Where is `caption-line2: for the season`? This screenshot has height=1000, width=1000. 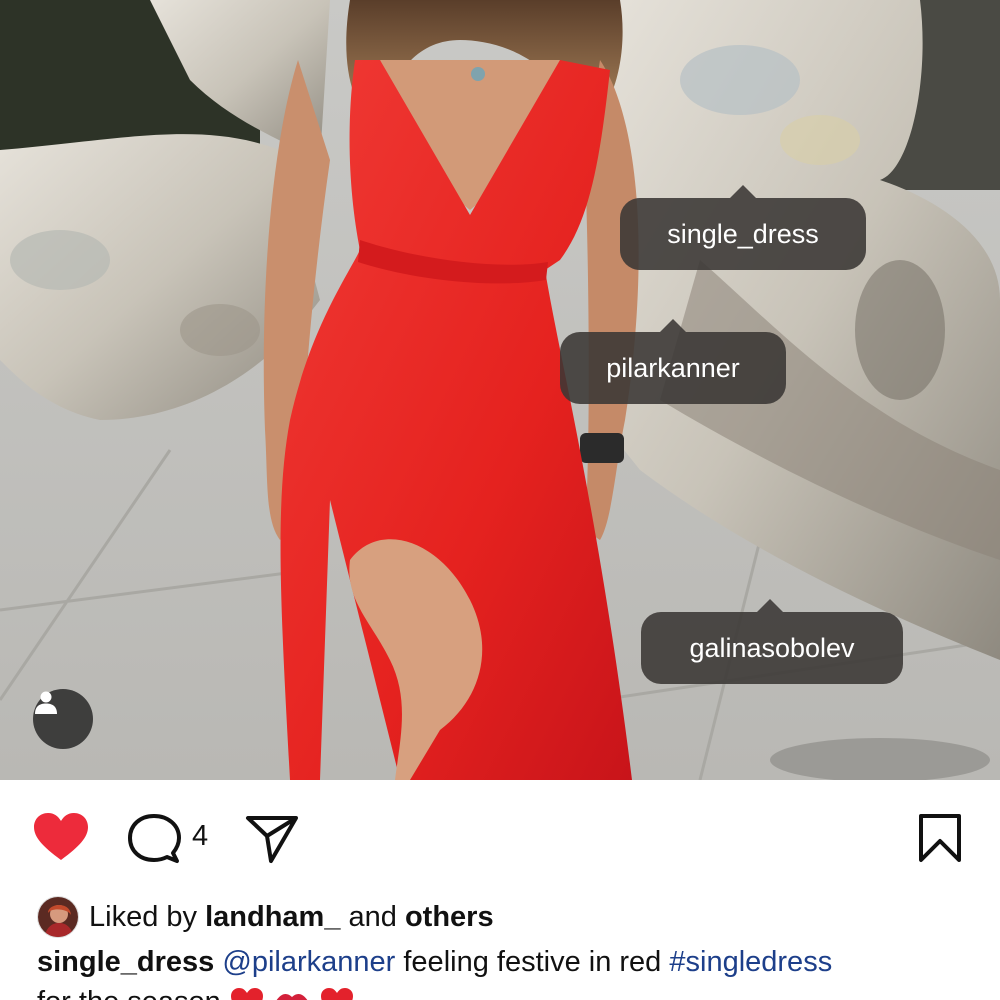
caption-line2: for the season is located at coordinates (129, 993).